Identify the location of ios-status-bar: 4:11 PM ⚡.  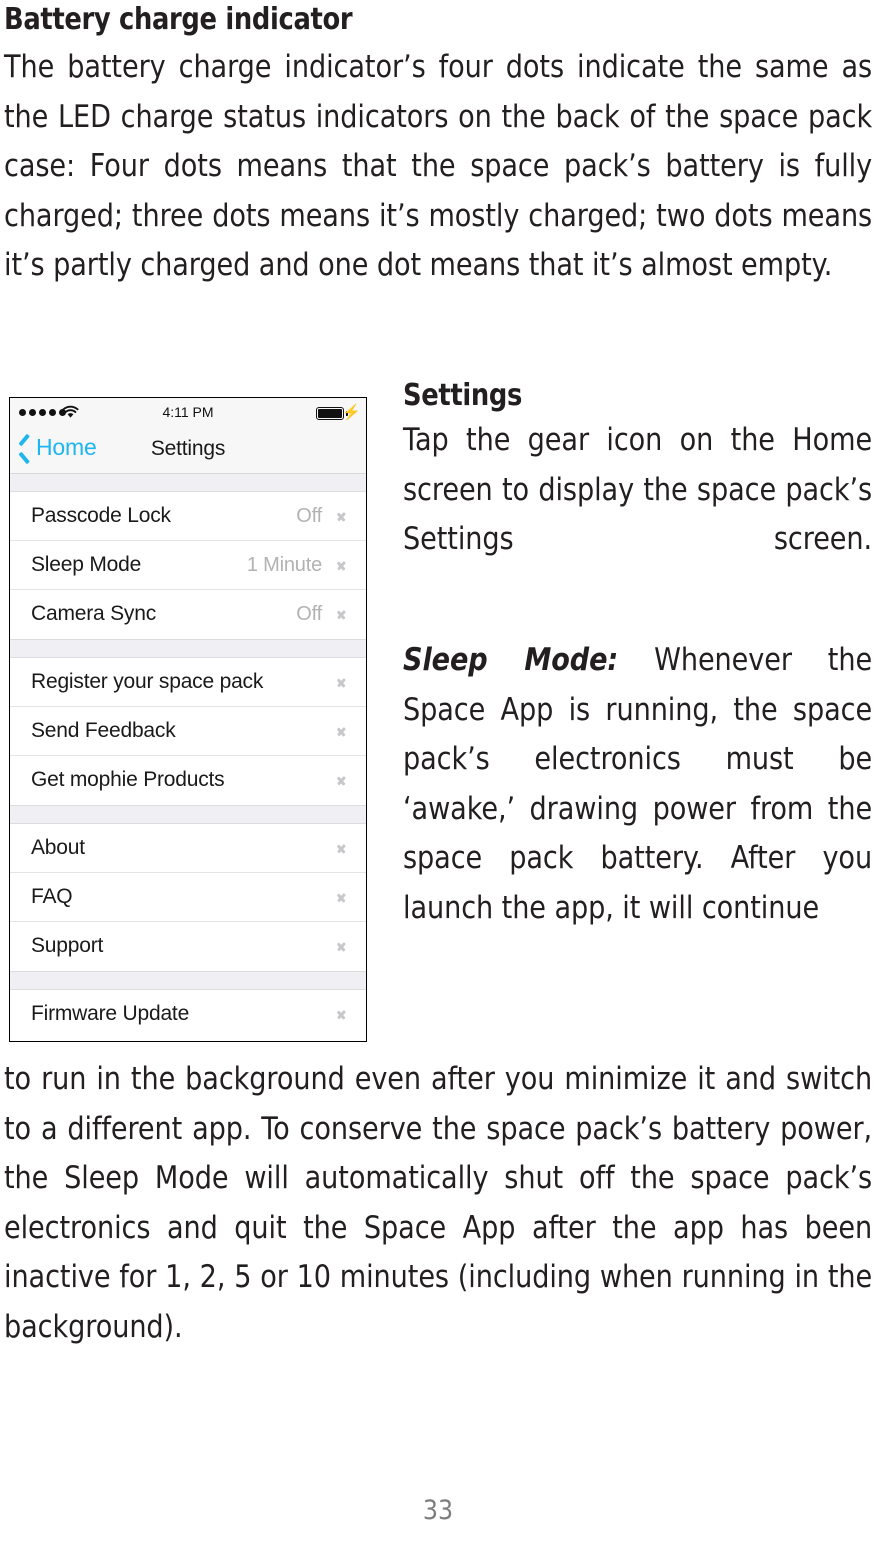
(188, 412).